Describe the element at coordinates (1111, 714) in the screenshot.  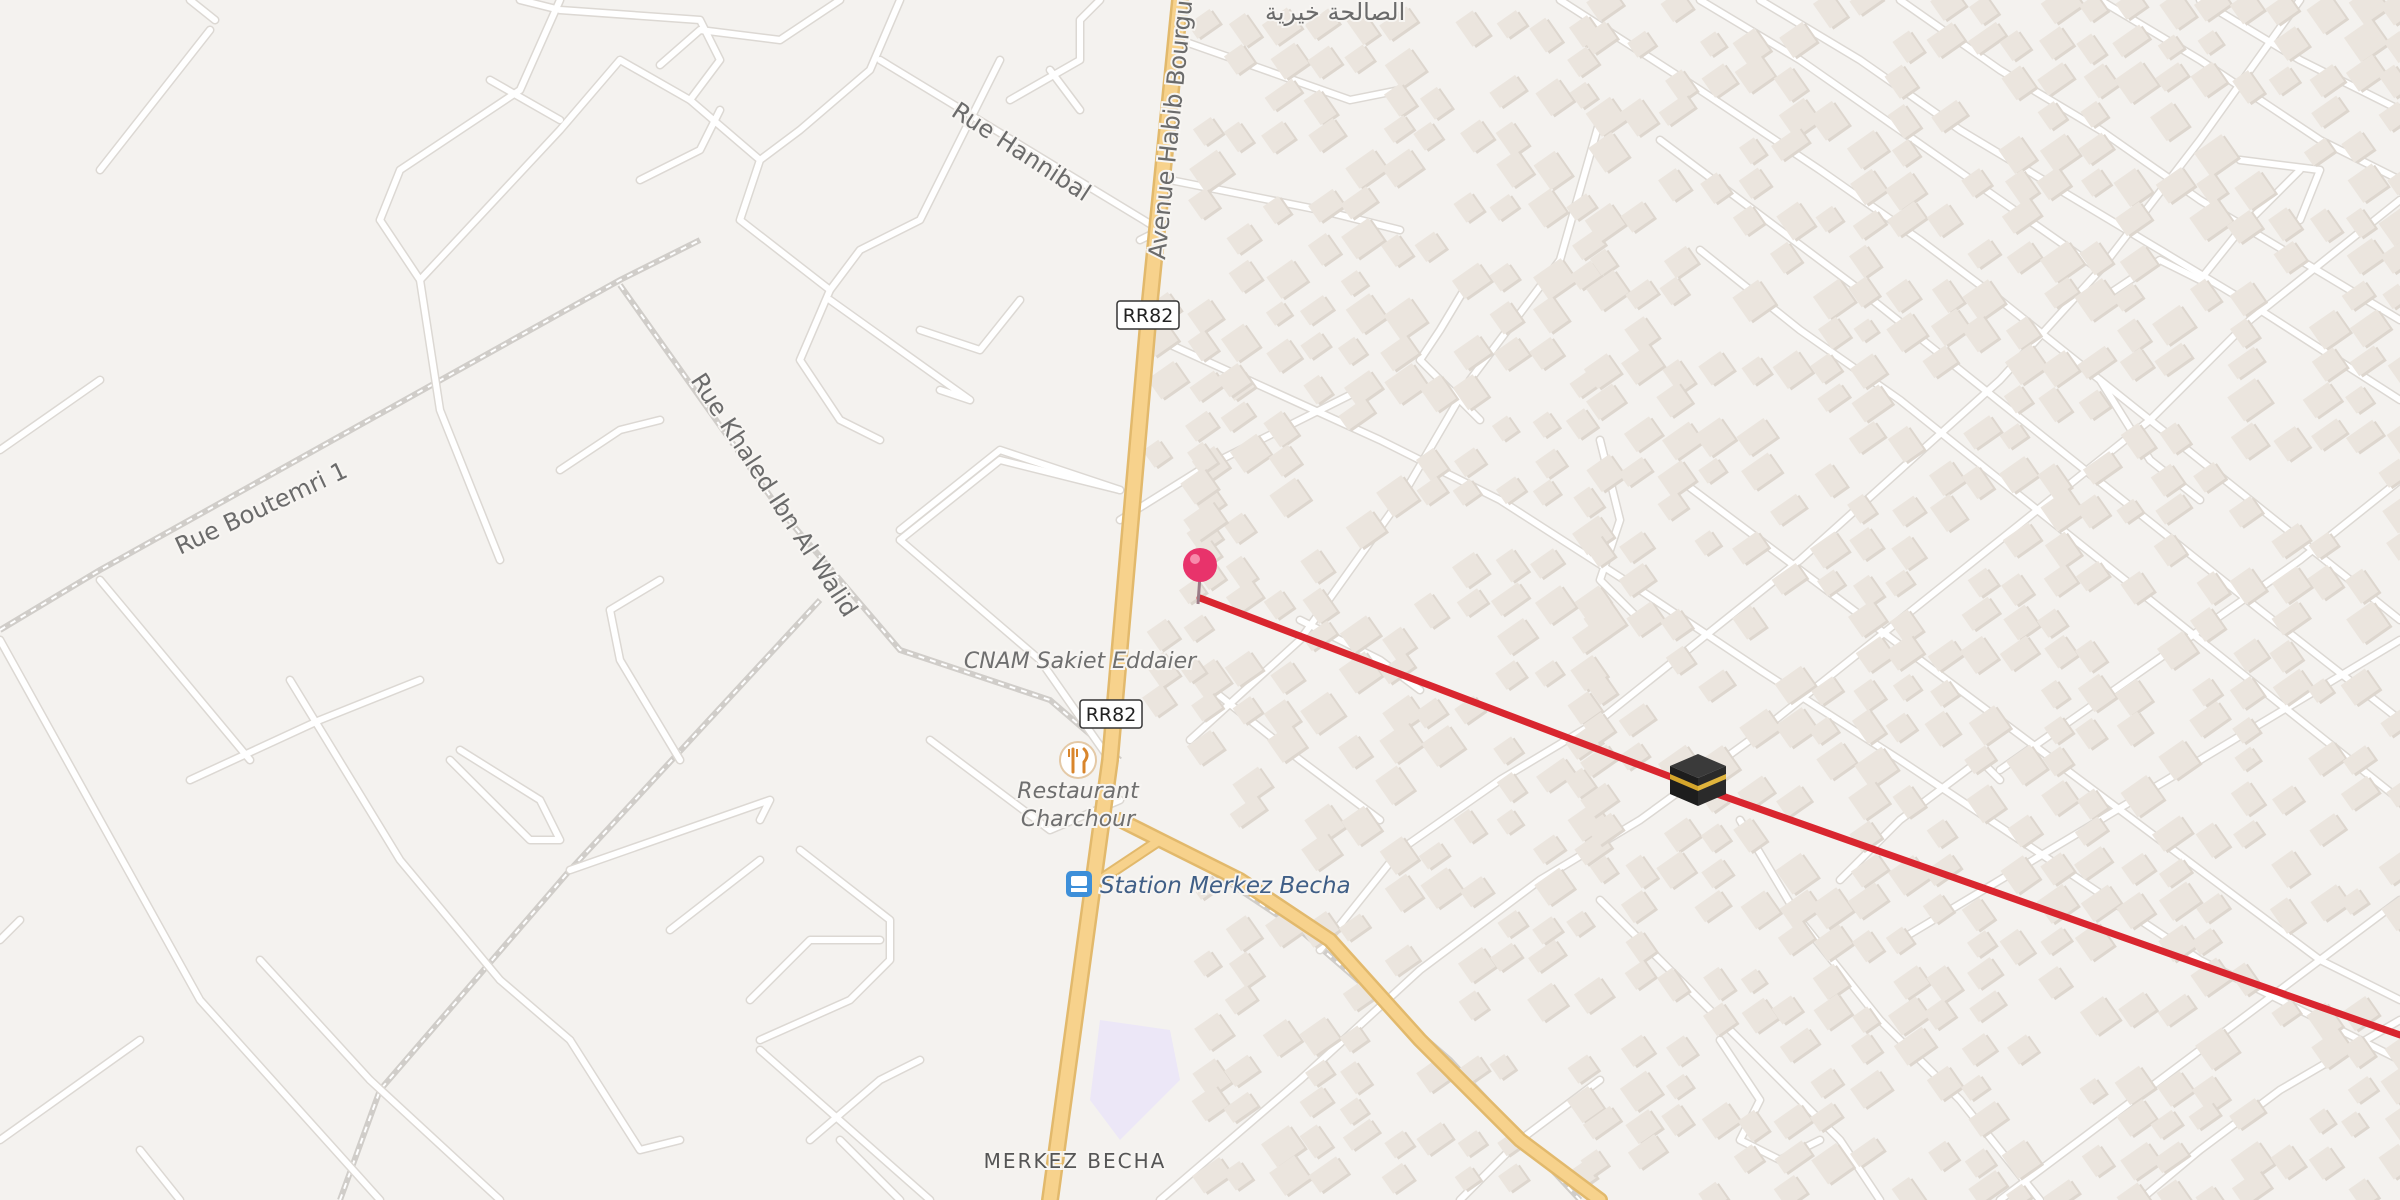
I see `route-shield: RR82` at that location.